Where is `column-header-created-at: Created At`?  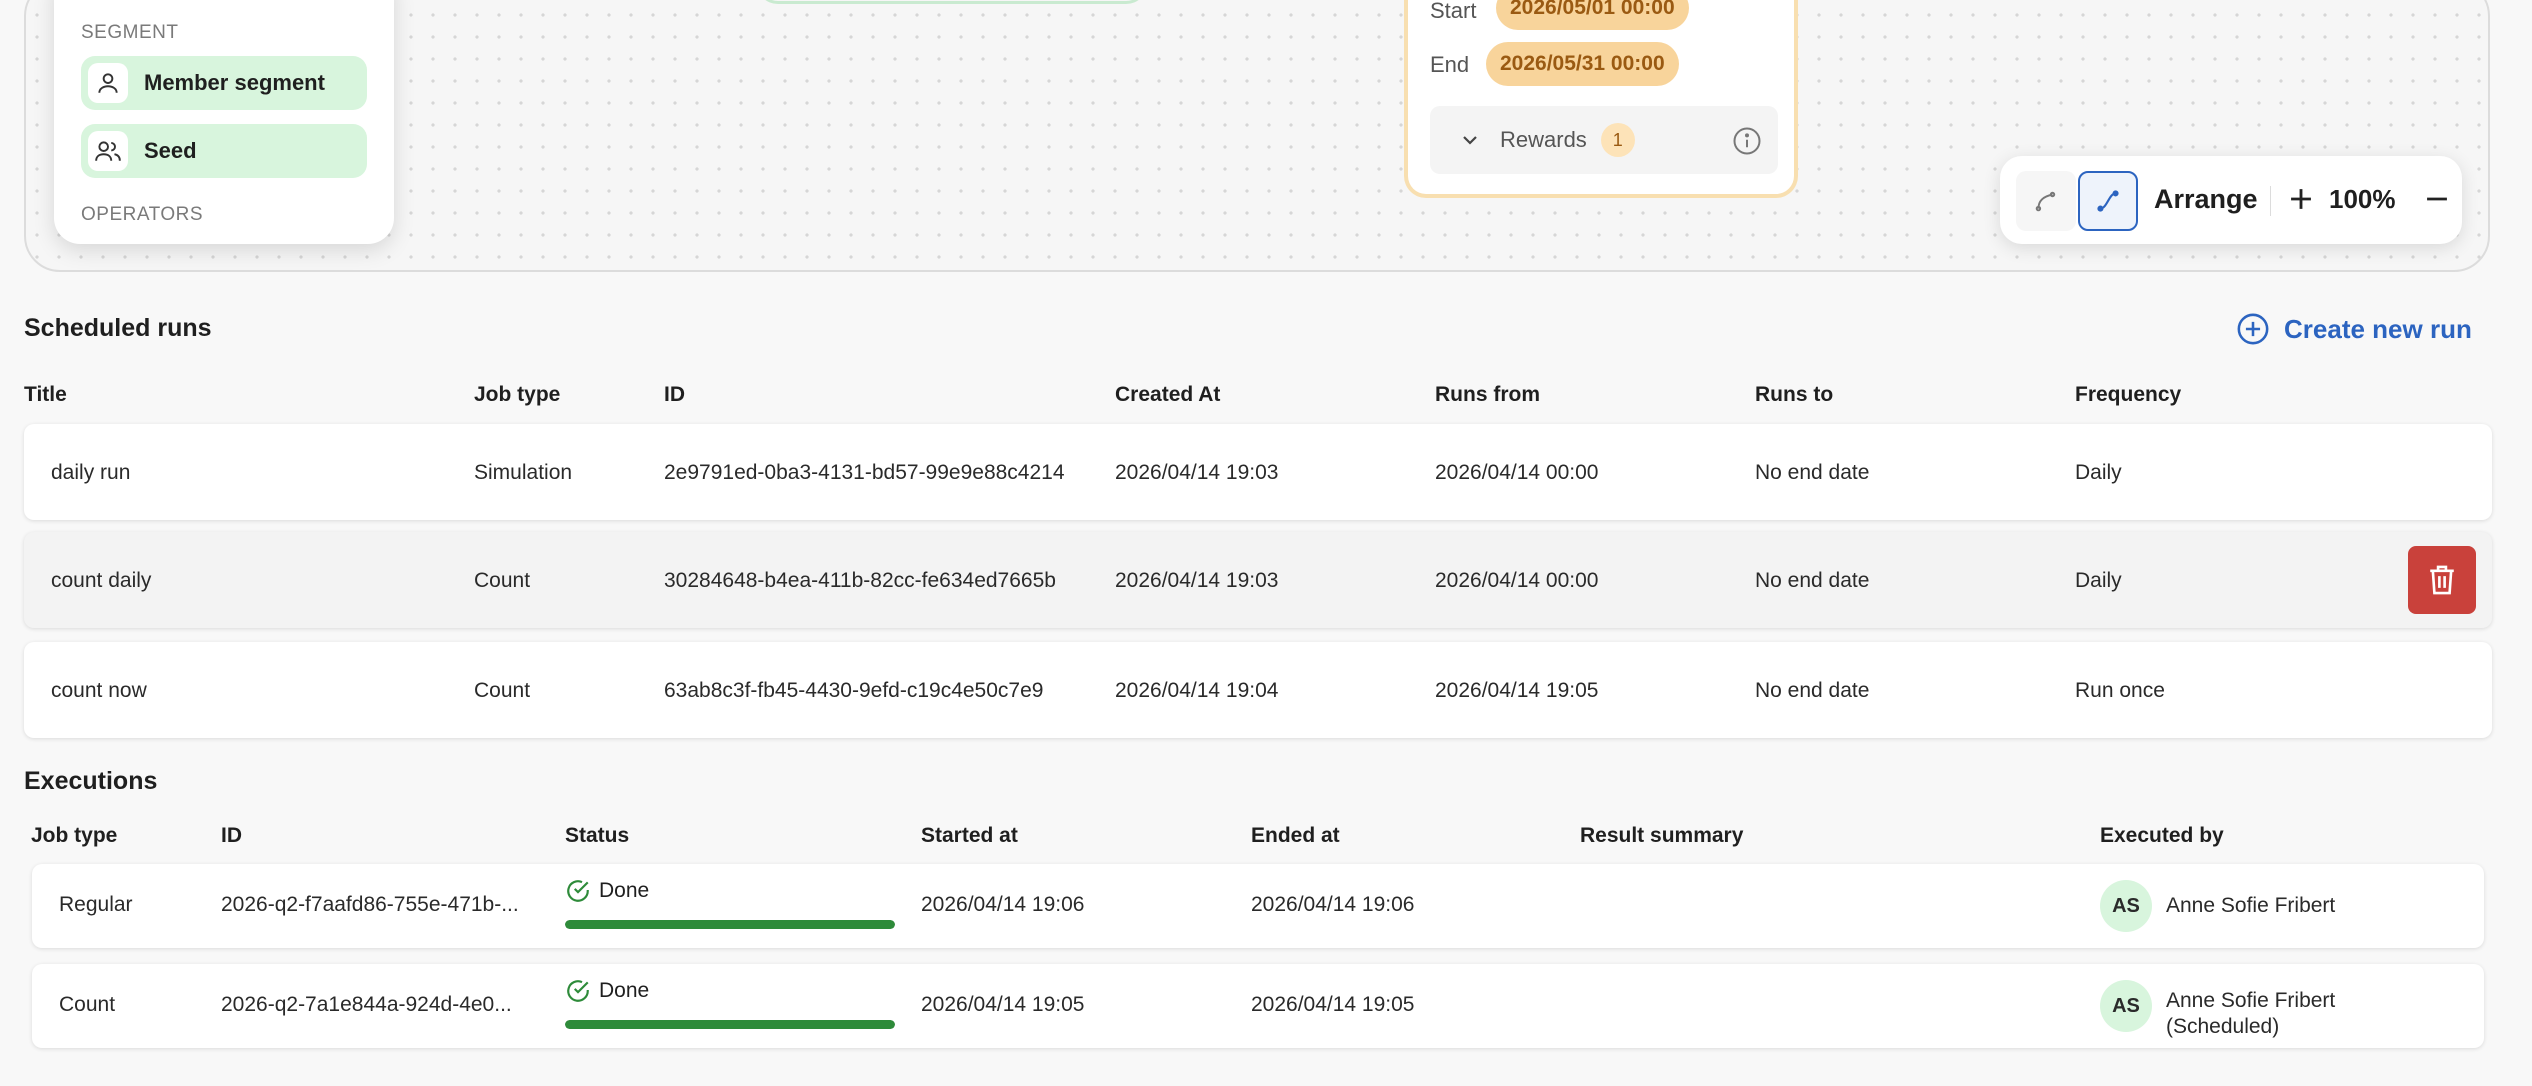
column-header-created-at: Created At is located at coordinates (1168, 394).